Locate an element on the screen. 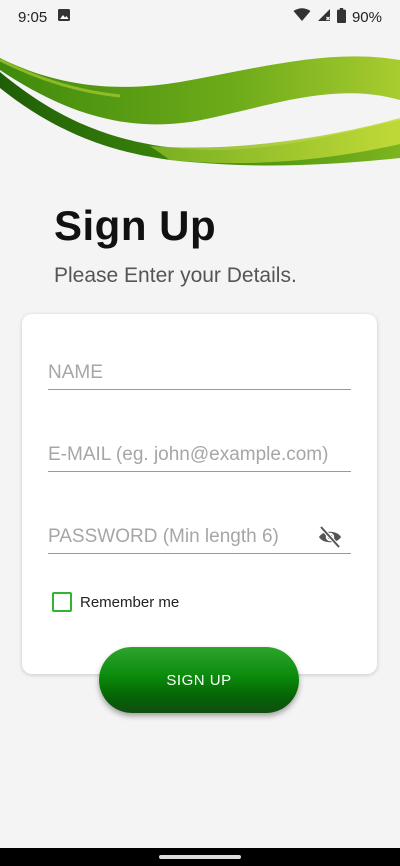  remember-me-row: Remember me is located at coordinates (115, 602).